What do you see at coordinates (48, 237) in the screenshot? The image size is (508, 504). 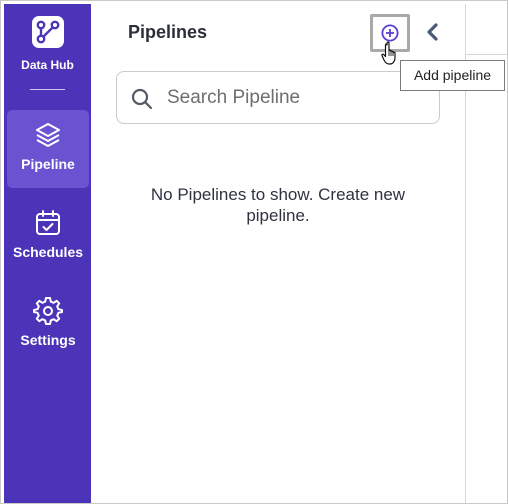 I see `nav-item-schedules: Schedules` at bounding box center [48, 237].